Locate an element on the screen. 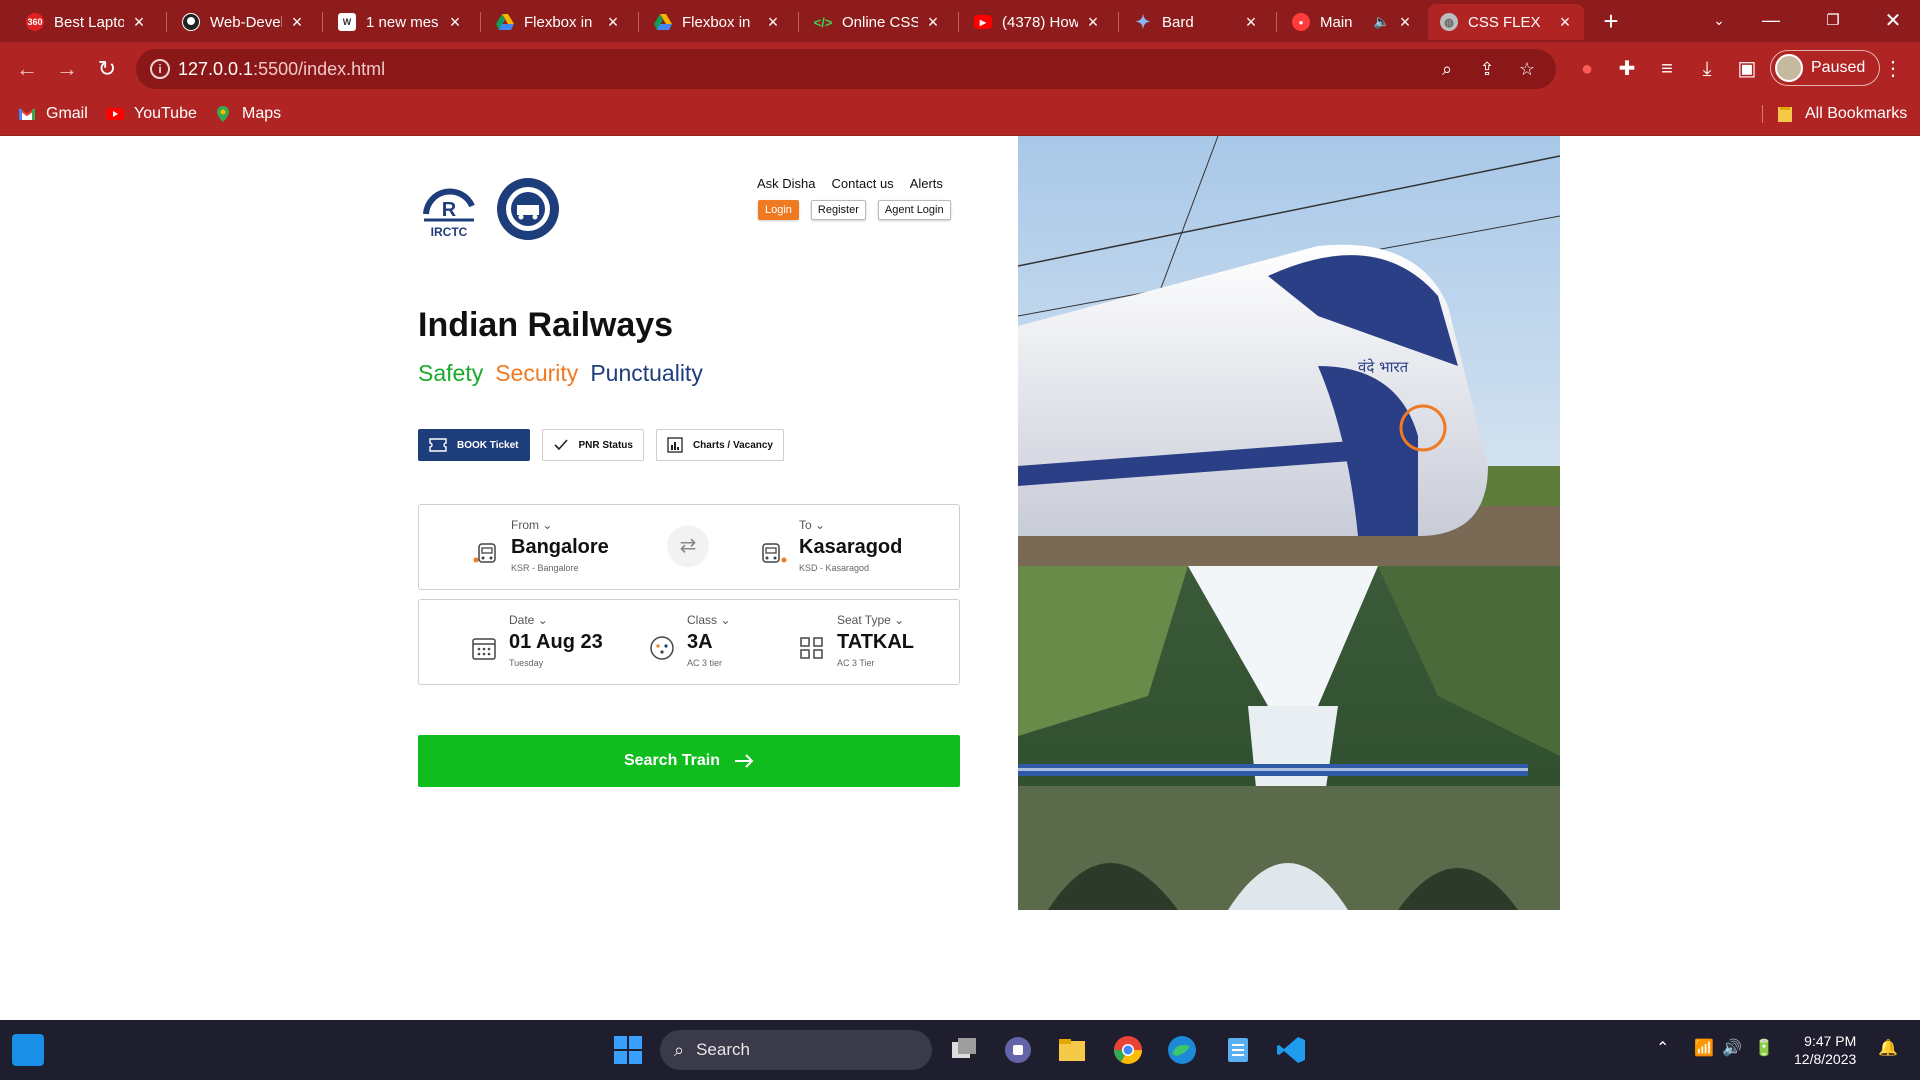 Image resolution: width=1920 pixels, height=1080 pixels. book-ticket-button: BOOK Ticket is located at coordinates (474, 445).